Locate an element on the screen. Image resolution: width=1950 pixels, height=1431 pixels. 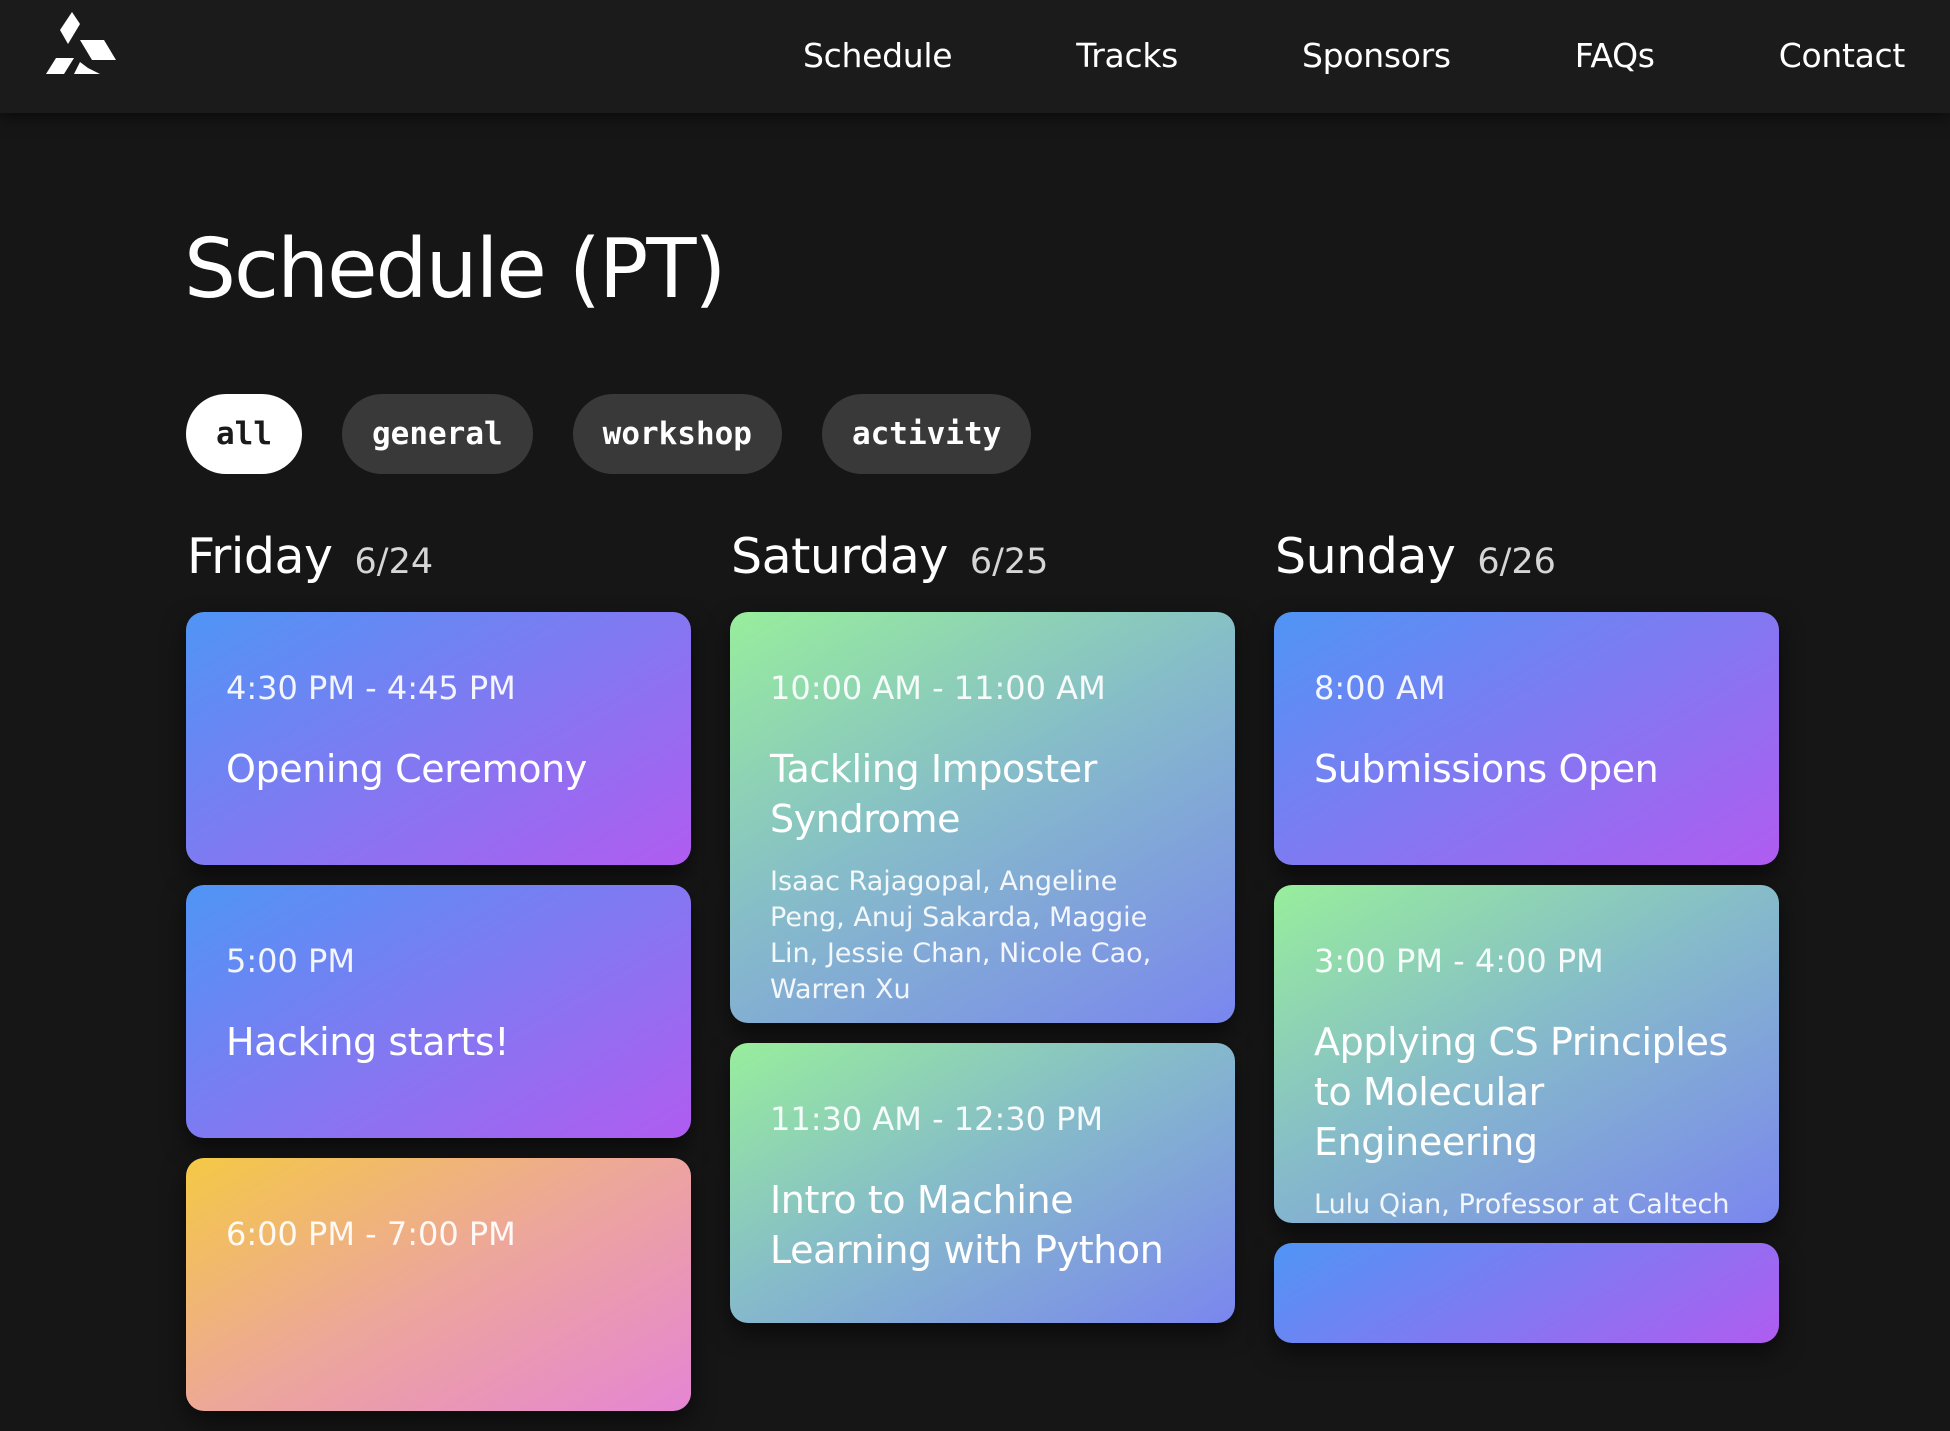
event-card is located at coordinates (1526, 1293).